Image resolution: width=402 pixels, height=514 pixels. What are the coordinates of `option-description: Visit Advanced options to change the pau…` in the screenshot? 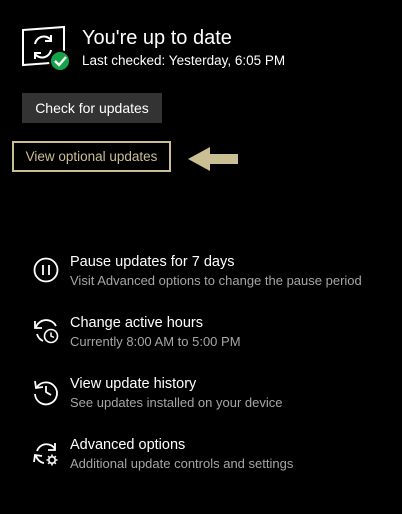 It's located at (216, 280).